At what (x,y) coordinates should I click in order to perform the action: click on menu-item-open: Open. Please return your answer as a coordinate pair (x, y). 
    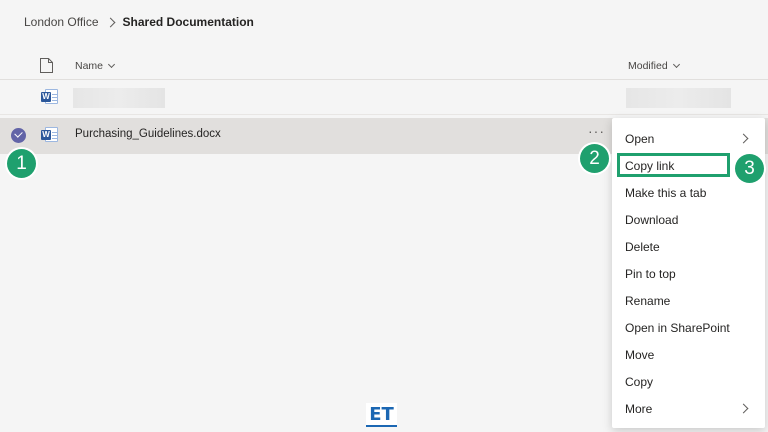
    Looking at the image, I should click on (688, 138).